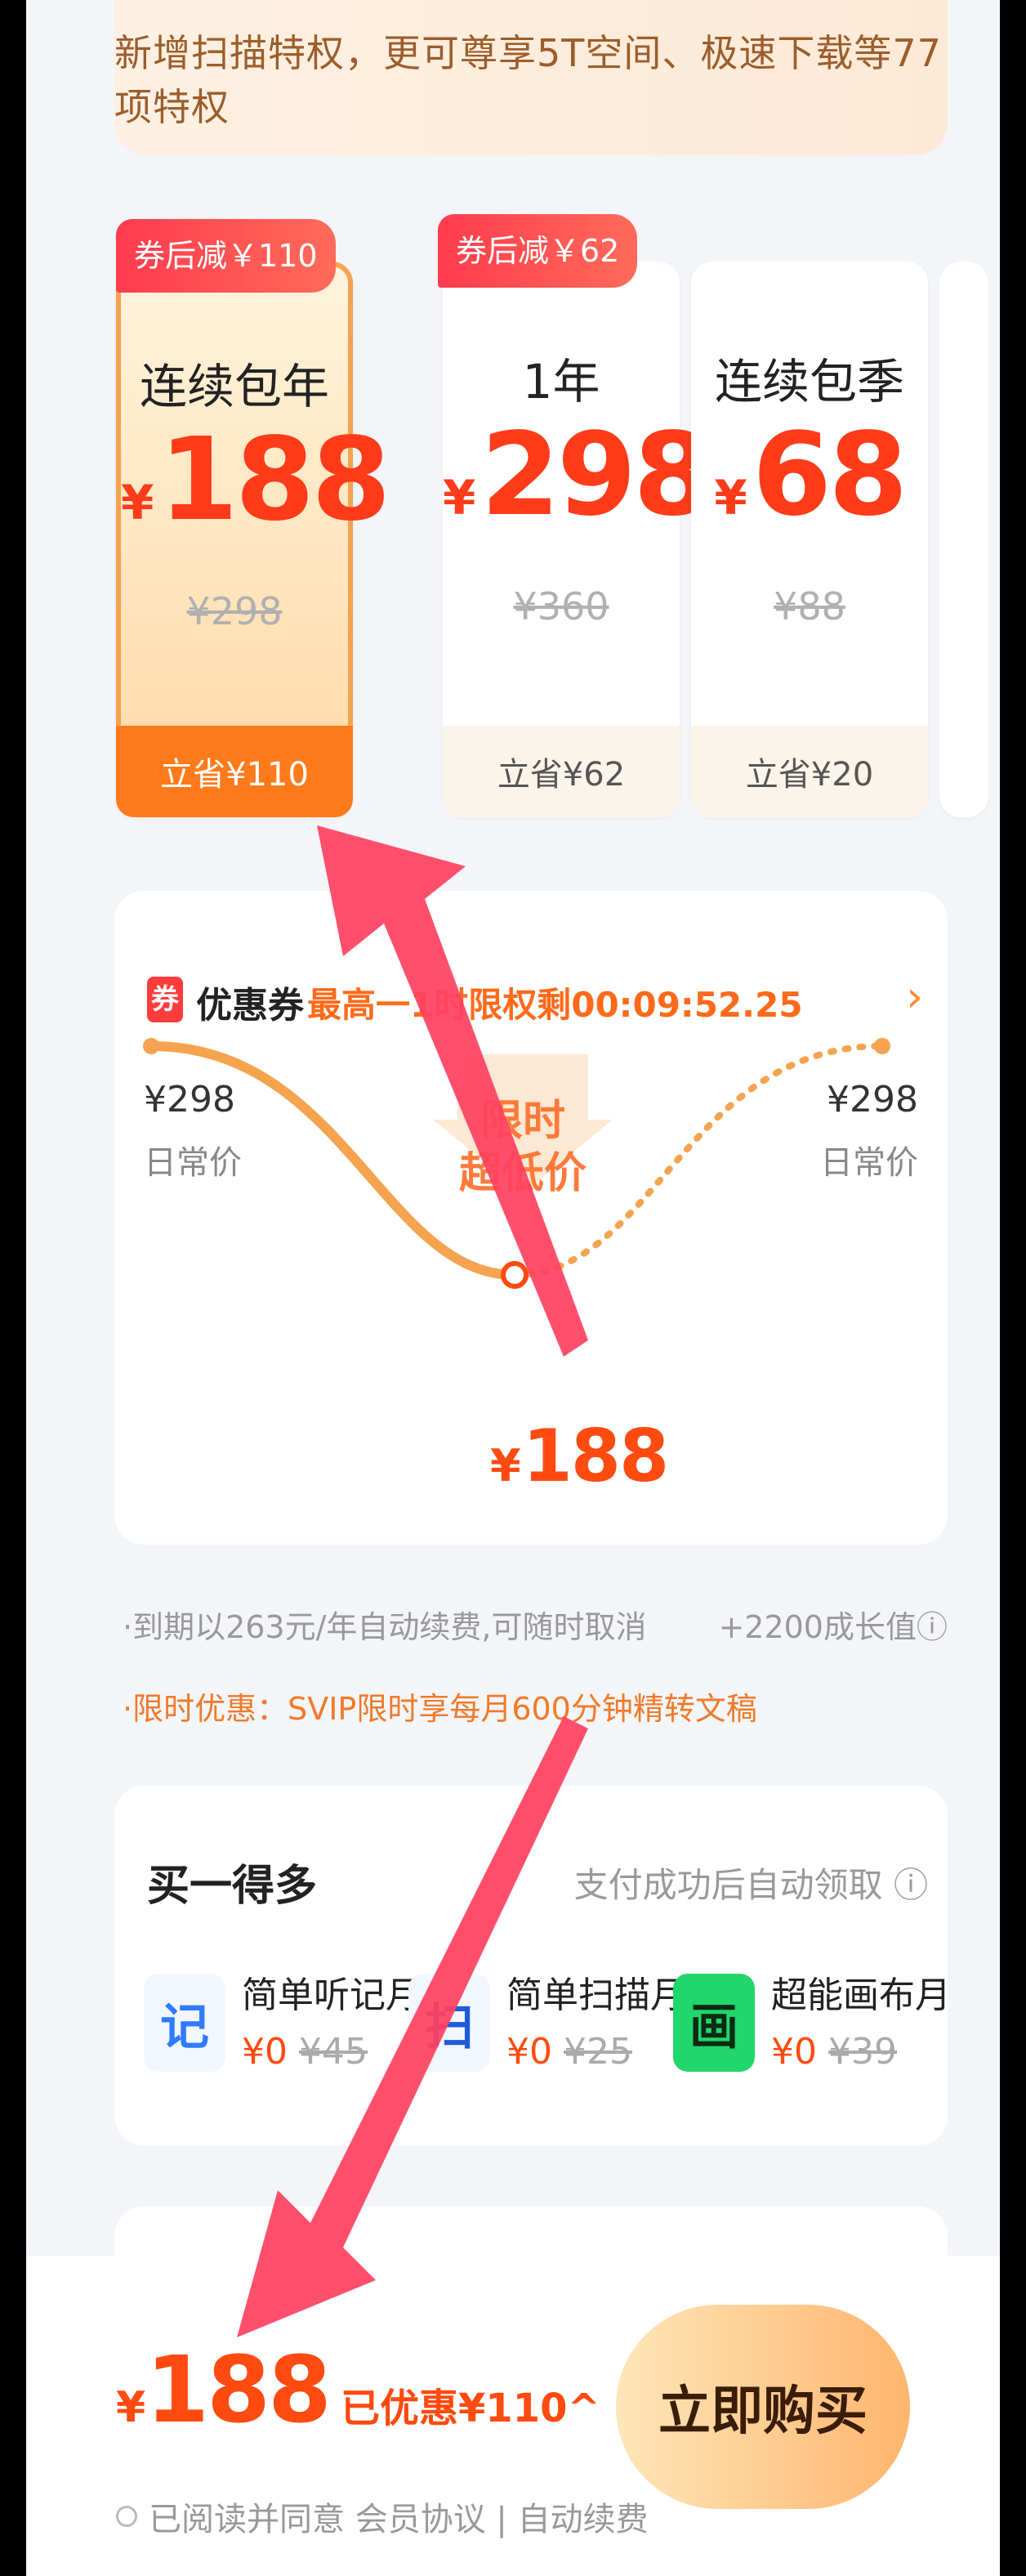 The height and width of the screenshot is (2576, 1026). I want to click on coupon-icon: 券, so click(165, 999).